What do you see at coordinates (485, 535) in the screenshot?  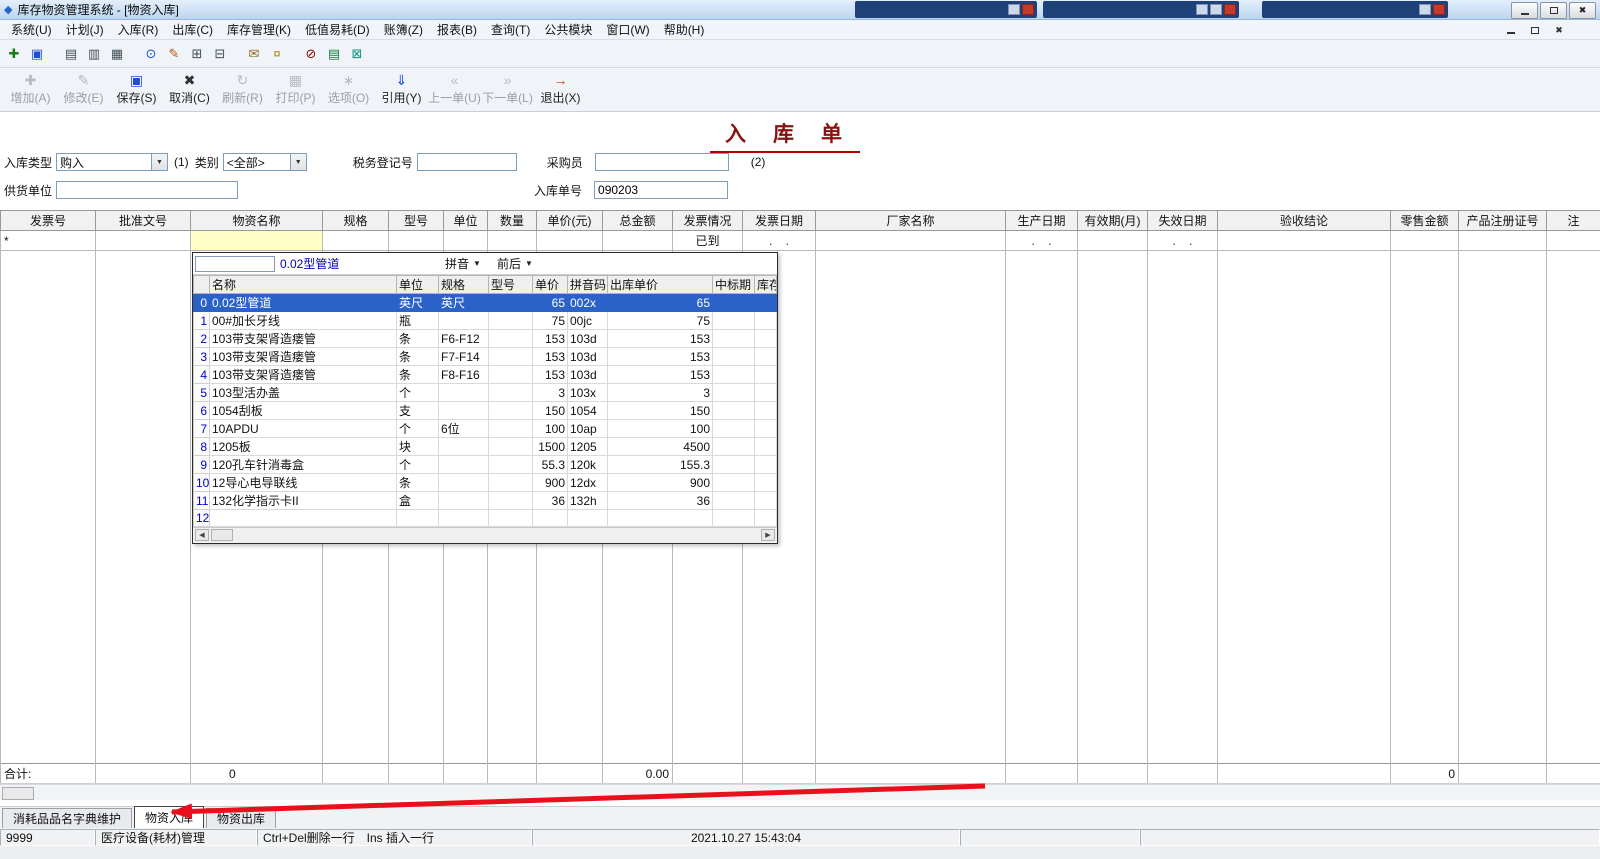 I see `lookup-scrollbar: ◀ ▶` at bounding box center [485, 535].